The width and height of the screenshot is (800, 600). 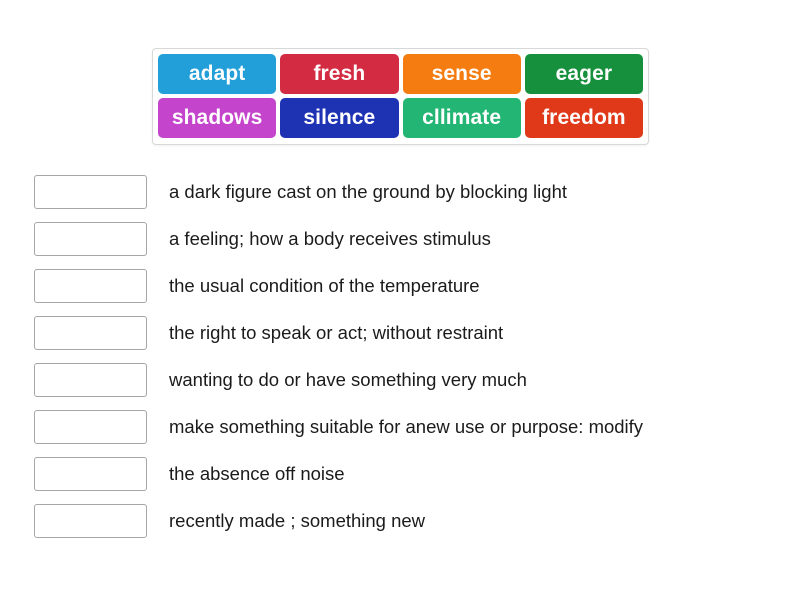 I want to click on match-row: the usual condition of the temperature, so click(x=404, y=286).